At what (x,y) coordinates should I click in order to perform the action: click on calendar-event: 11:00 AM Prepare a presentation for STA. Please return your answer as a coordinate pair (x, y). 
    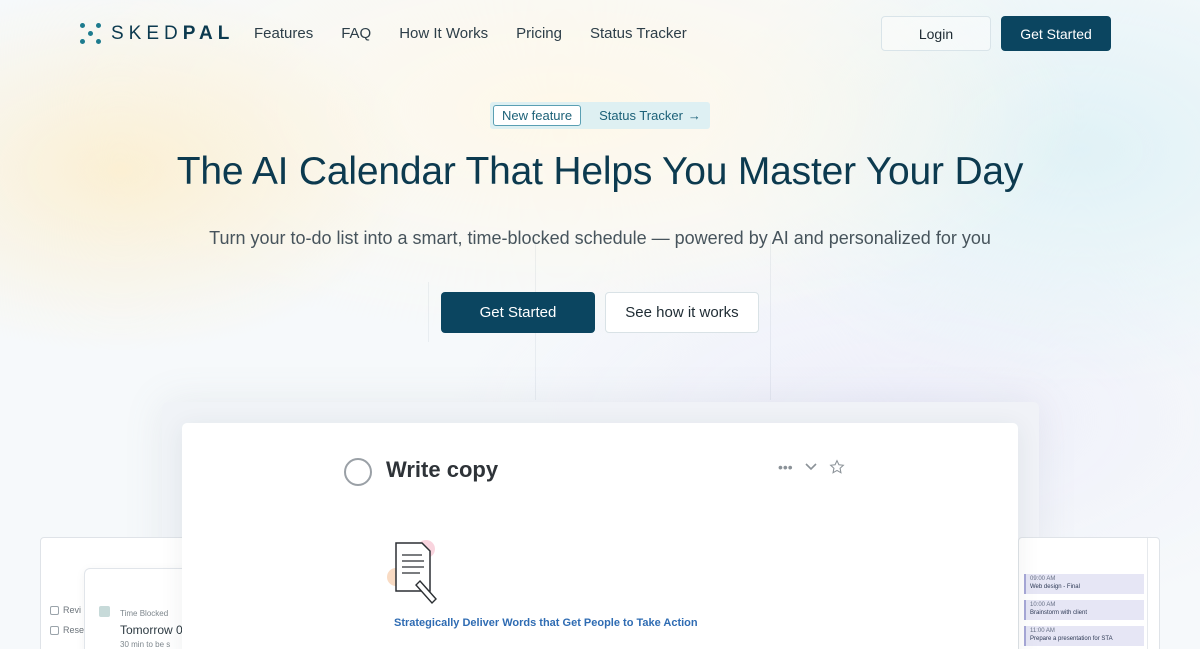
    Looking at the image, I should click on (1084, 636).